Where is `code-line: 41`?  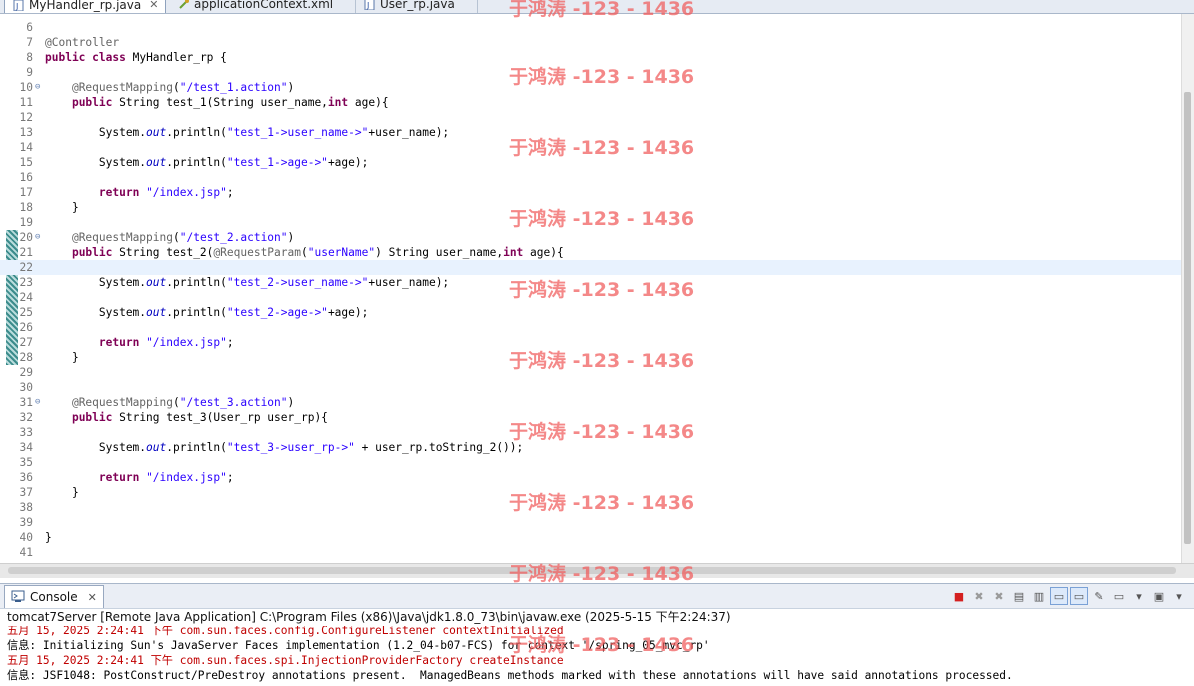
code-line: 41 is located at coordinates (591, 552).